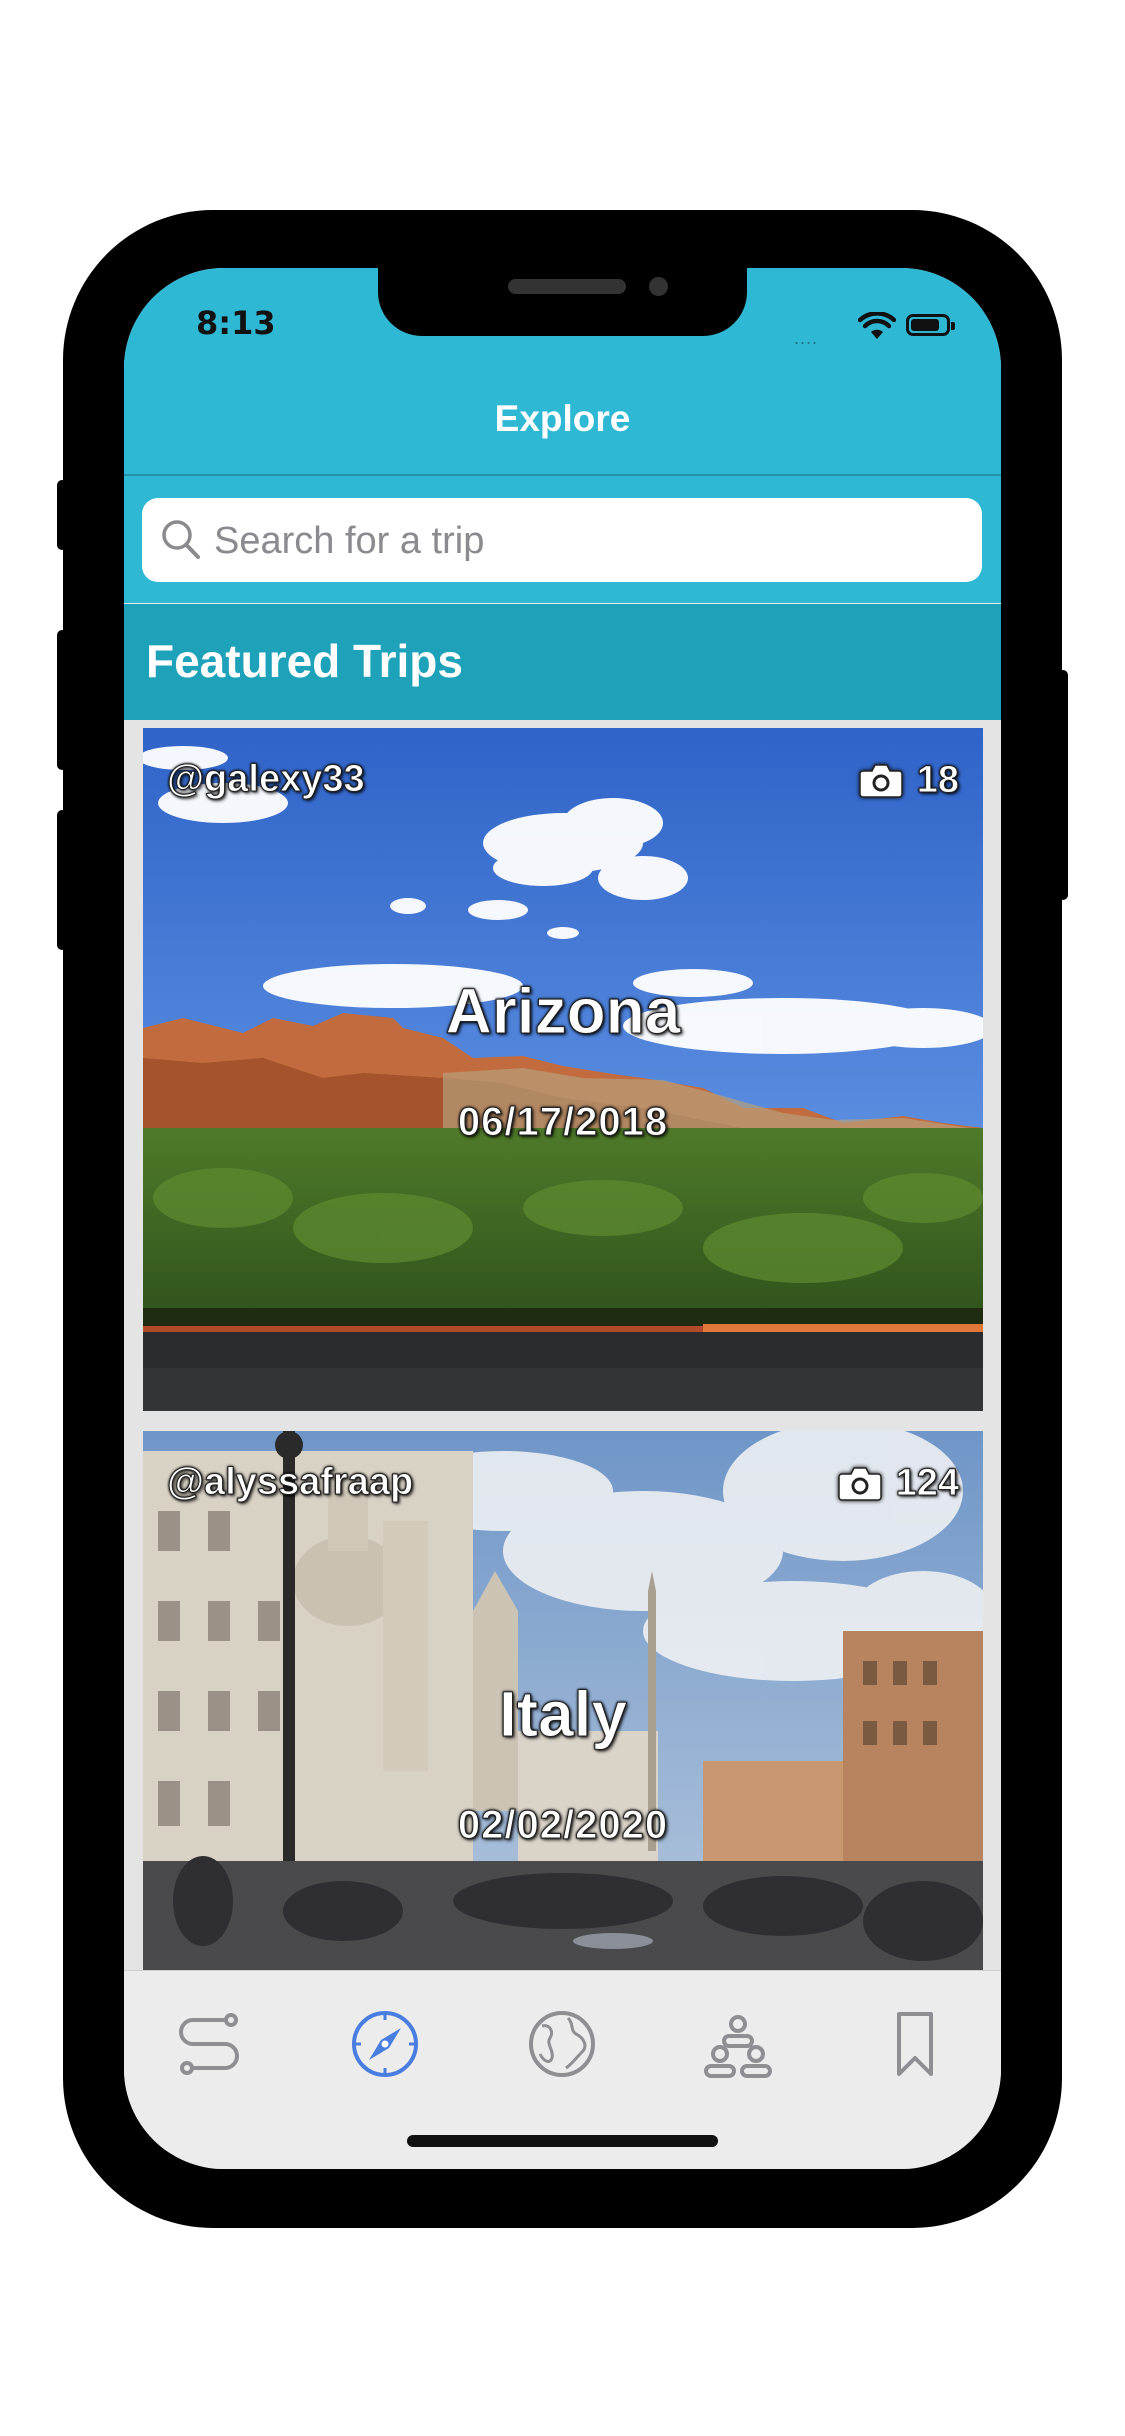  I want to click on battery-icon, so click(930, 325).